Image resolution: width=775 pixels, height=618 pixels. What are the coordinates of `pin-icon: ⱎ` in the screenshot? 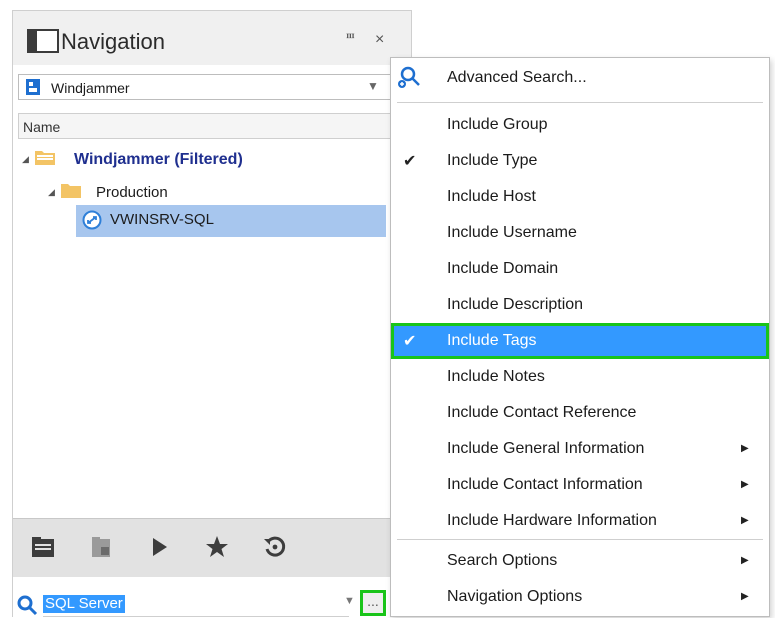 It's located at (350, 40).